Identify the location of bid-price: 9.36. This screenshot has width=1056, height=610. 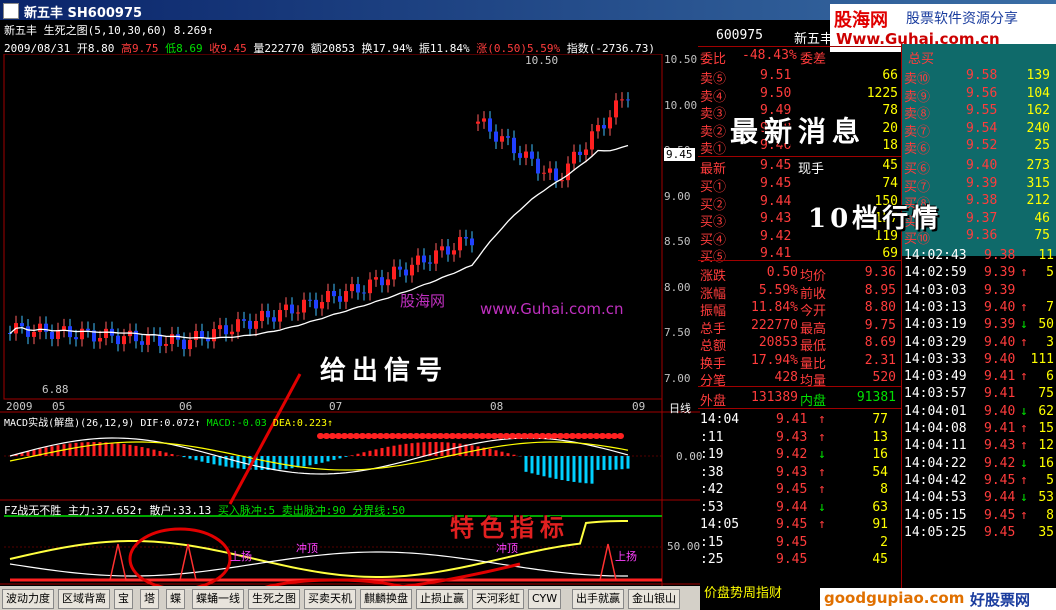
(982, 235).